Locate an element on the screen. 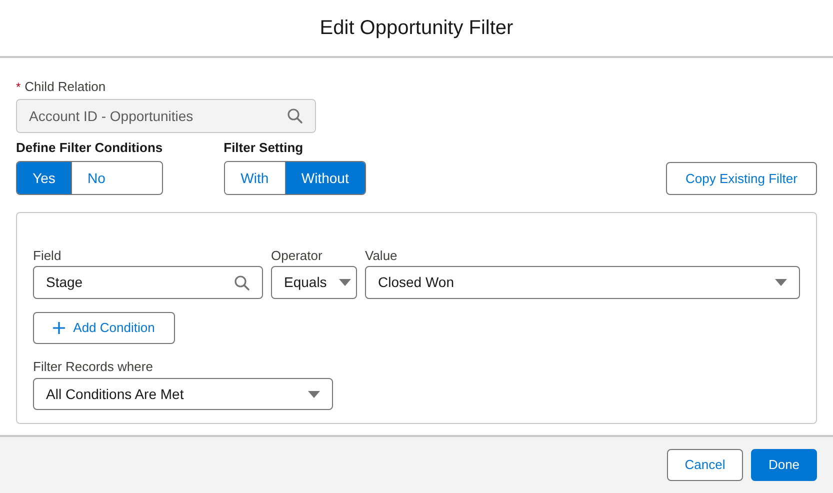  required-asterisk: * is located at coordinates (18, 87).